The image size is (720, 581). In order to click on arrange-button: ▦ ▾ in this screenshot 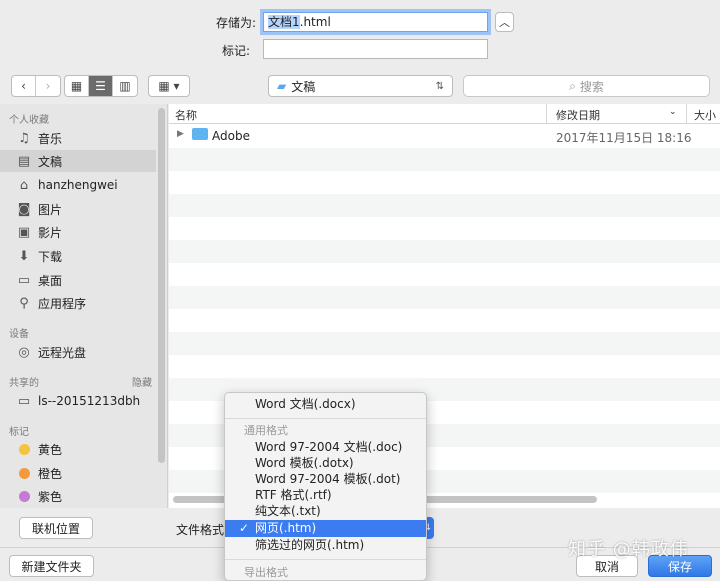, I will do `click(169, 86)`.